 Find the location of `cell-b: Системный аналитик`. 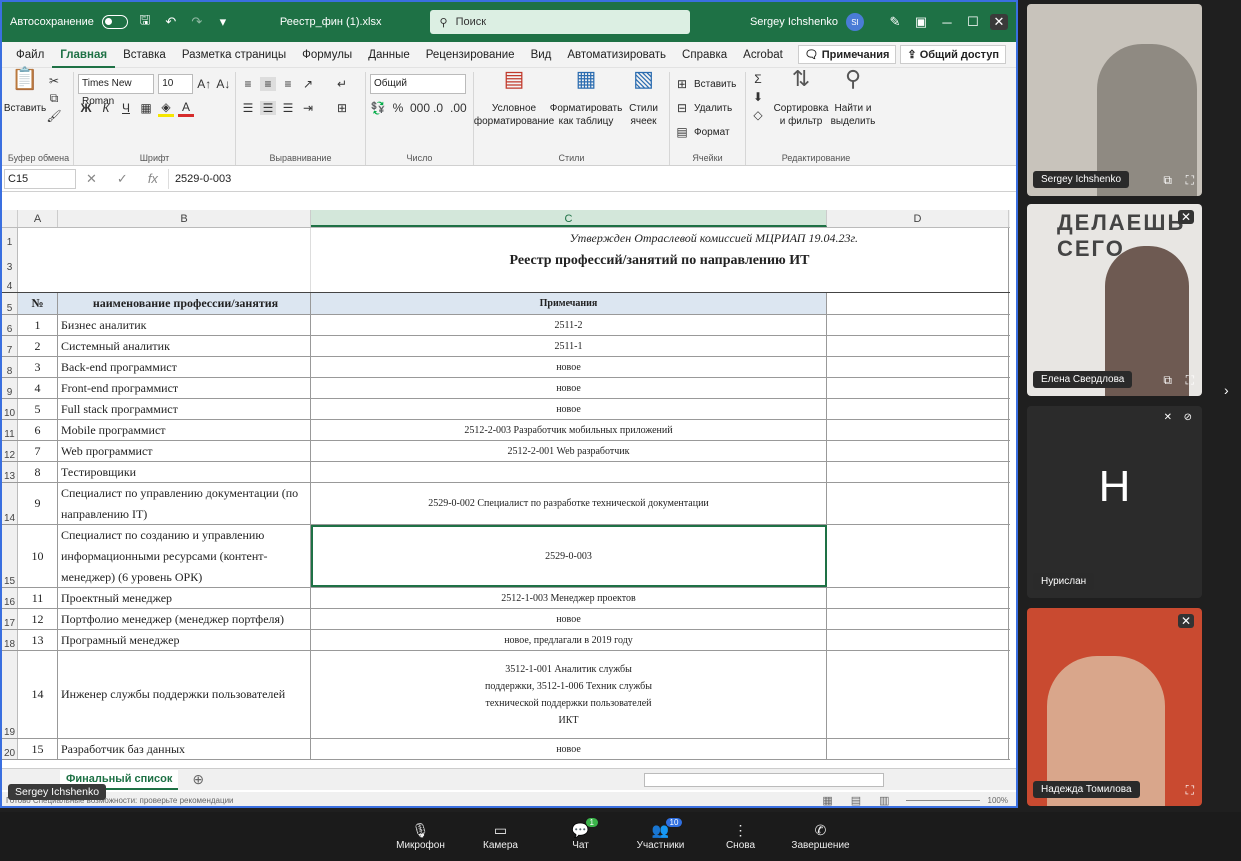

cell-b: Системный аналитик is located at coordinates (184, 346).